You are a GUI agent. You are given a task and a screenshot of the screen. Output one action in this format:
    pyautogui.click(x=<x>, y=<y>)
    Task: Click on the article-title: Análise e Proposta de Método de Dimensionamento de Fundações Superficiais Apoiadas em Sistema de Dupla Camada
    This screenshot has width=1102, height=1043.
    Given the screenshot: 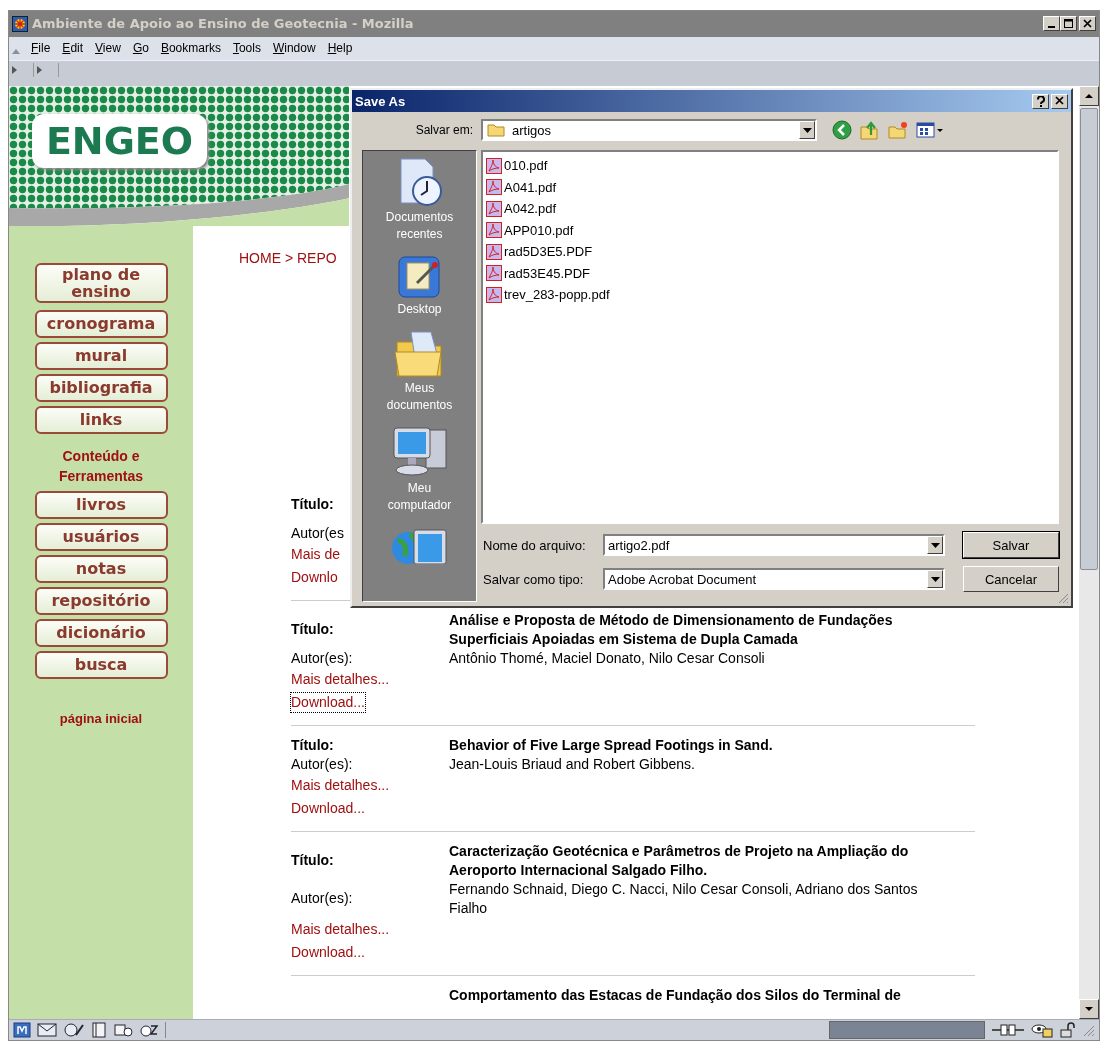 What is the action you would take?
    pyautogui.click(x=671, y=629)
    